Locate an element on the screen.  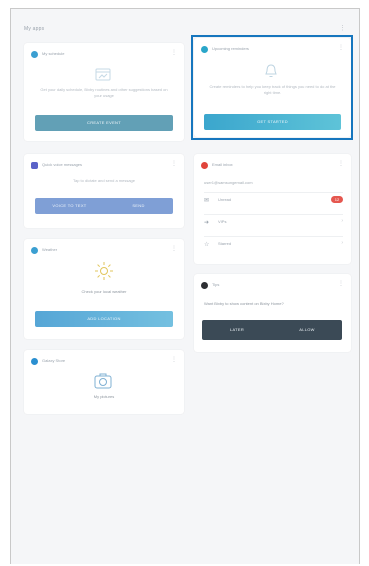
card-header: Email inbox ⋮ is located at coordinates (273, 166).